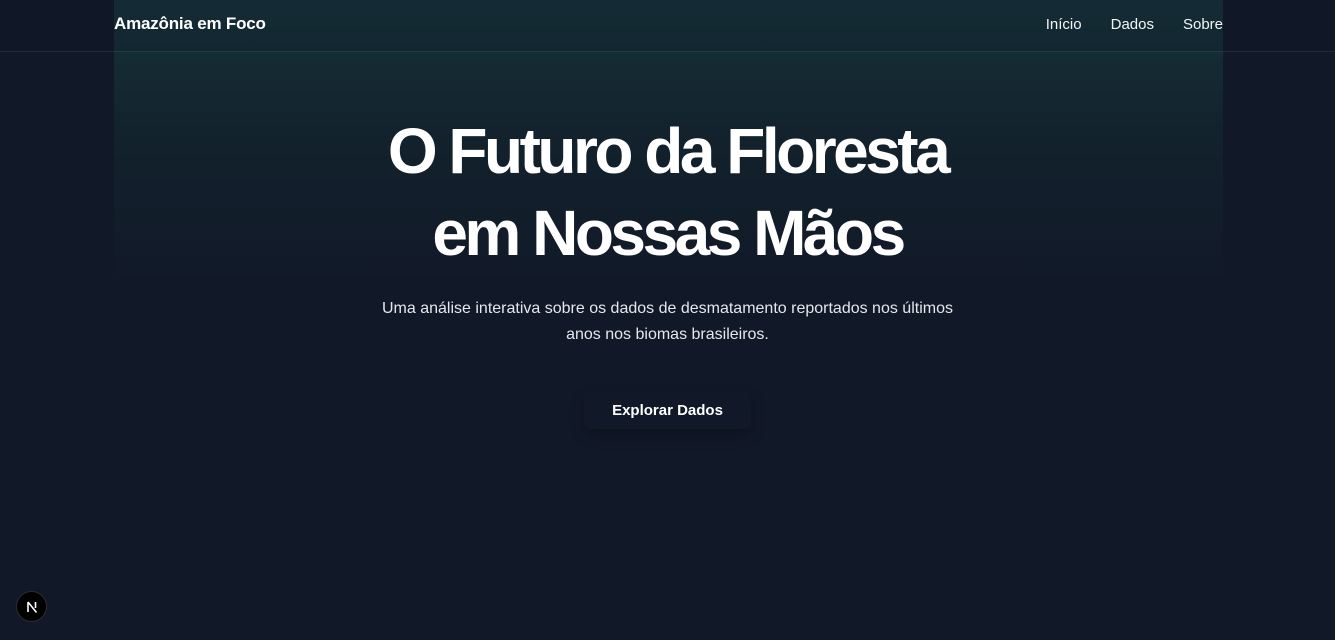 The height and width of the screenshot is (640, 1335). What do you see at coordinates (669, 233) in the screenshot?
I see `hero-title-line-2: em Nossas Mãos` at bounding box center [669, 233].